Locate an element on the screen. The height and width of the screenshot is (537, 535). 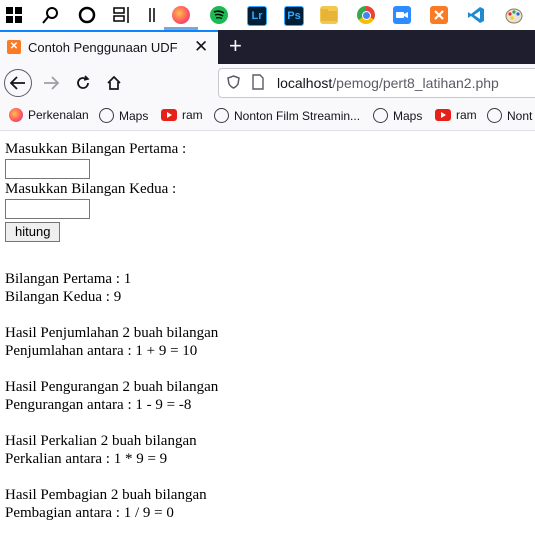
file-explorer-icon is located at coordinates (329, 15).